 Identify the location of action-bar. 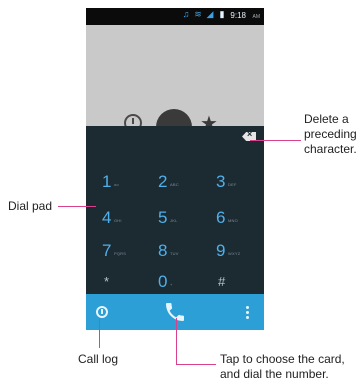
(175, 312).